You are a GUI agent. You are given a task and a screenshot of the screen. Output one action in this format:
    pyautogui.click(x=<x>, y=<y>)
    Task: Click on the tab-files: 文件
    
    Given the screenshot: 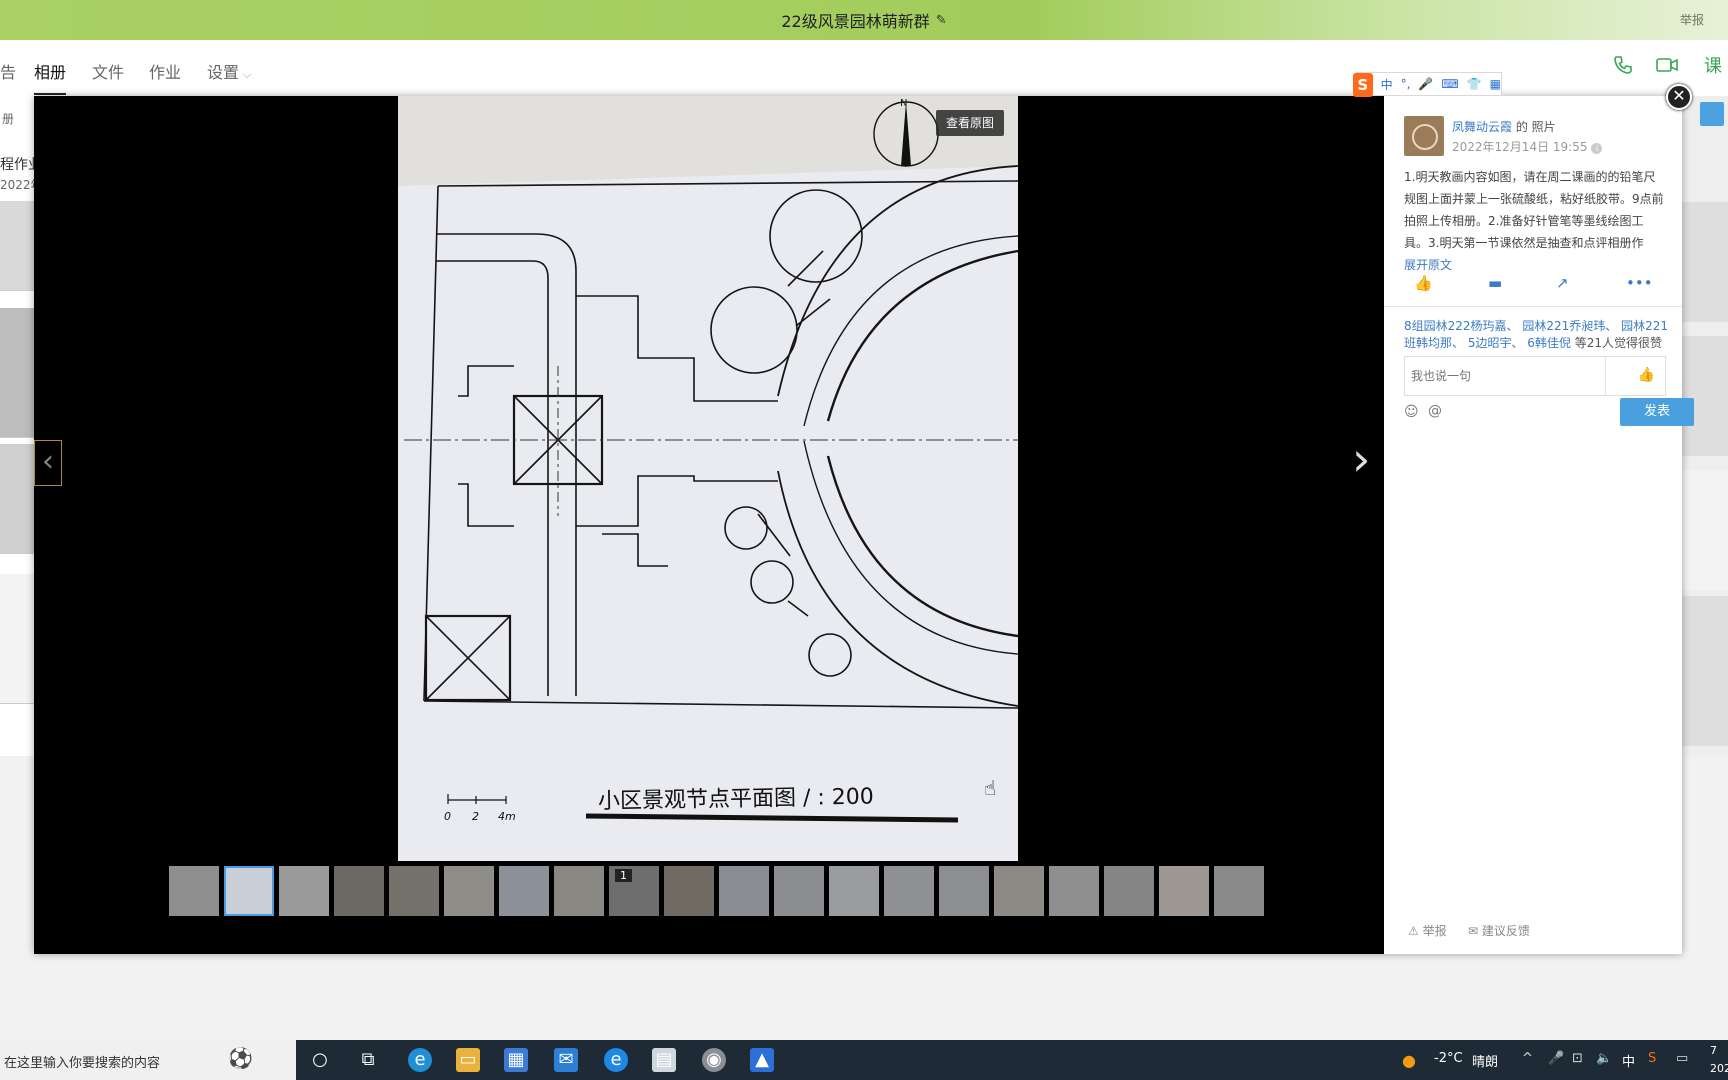 What is the action you would take?
    pyautogui.click(x=108, y=71)
    